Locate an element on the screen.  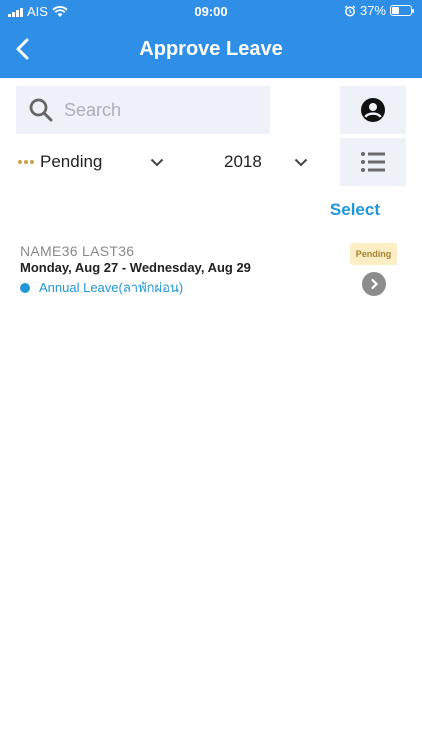
battery-percent: 37% is located at coordinates (372, 10).